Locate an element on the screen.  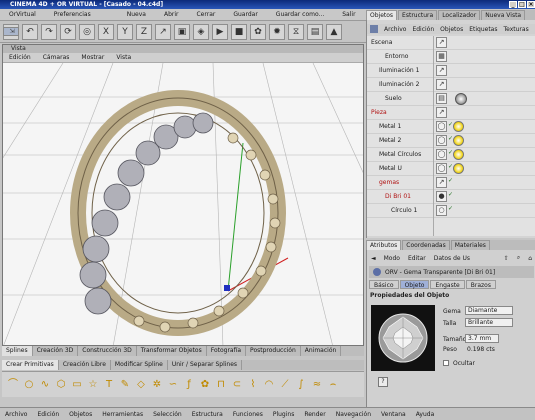
tab-creacion-libre: Creación Libre is located at coordinates (85, 365).